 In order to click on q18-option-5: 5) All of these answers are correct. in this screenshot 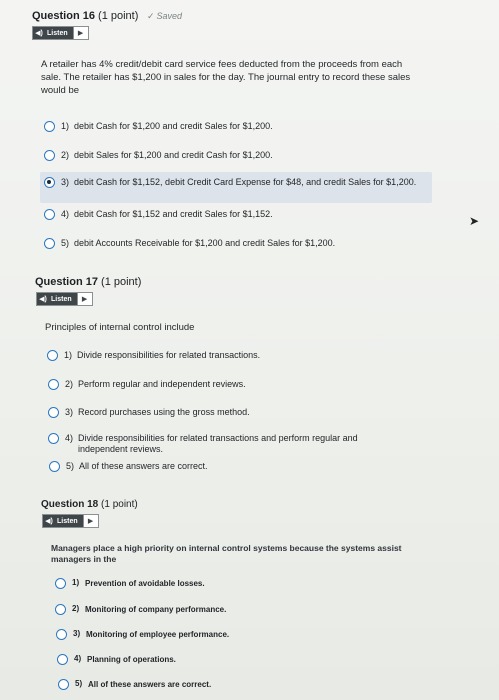, I will do `click(258, 684)`.